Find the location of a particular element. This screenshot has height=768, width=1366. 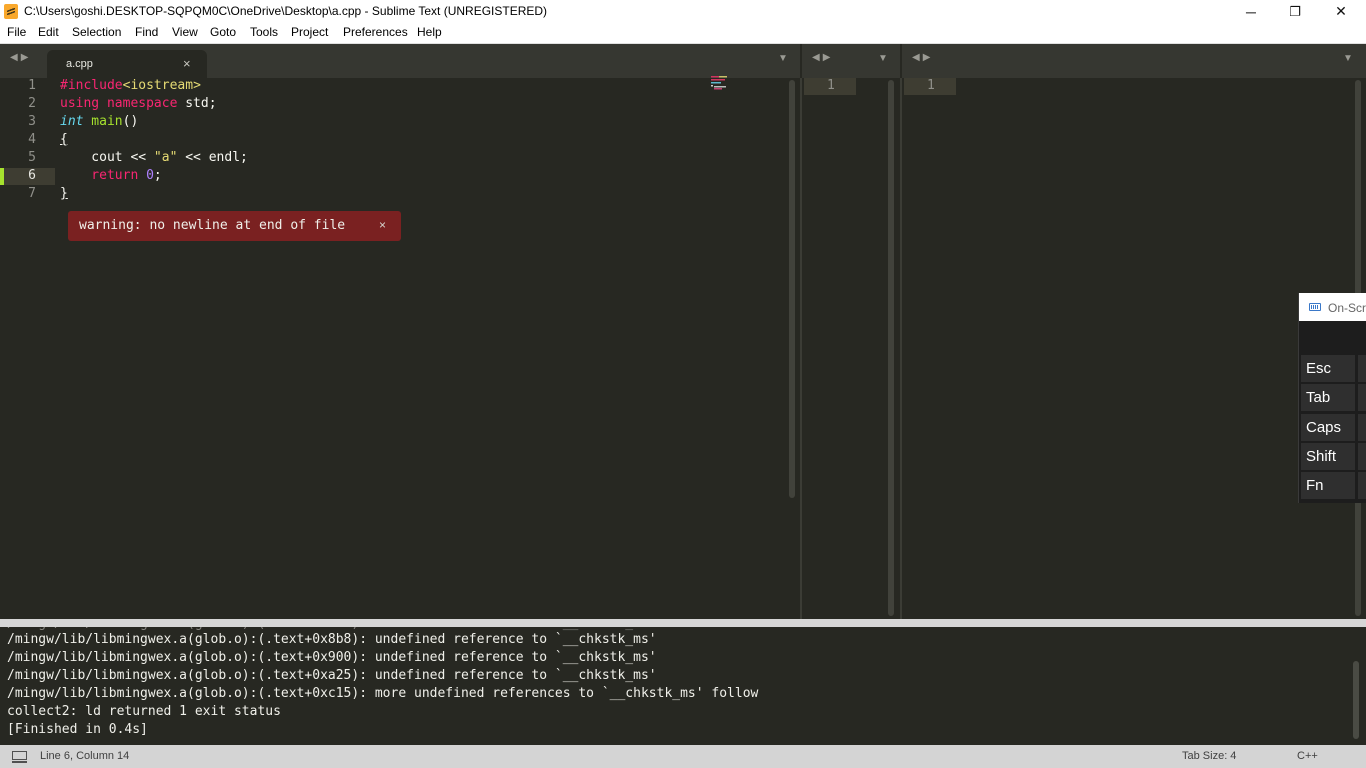

code-line-1: #include<iostream> is located at coordinates (130, 85).